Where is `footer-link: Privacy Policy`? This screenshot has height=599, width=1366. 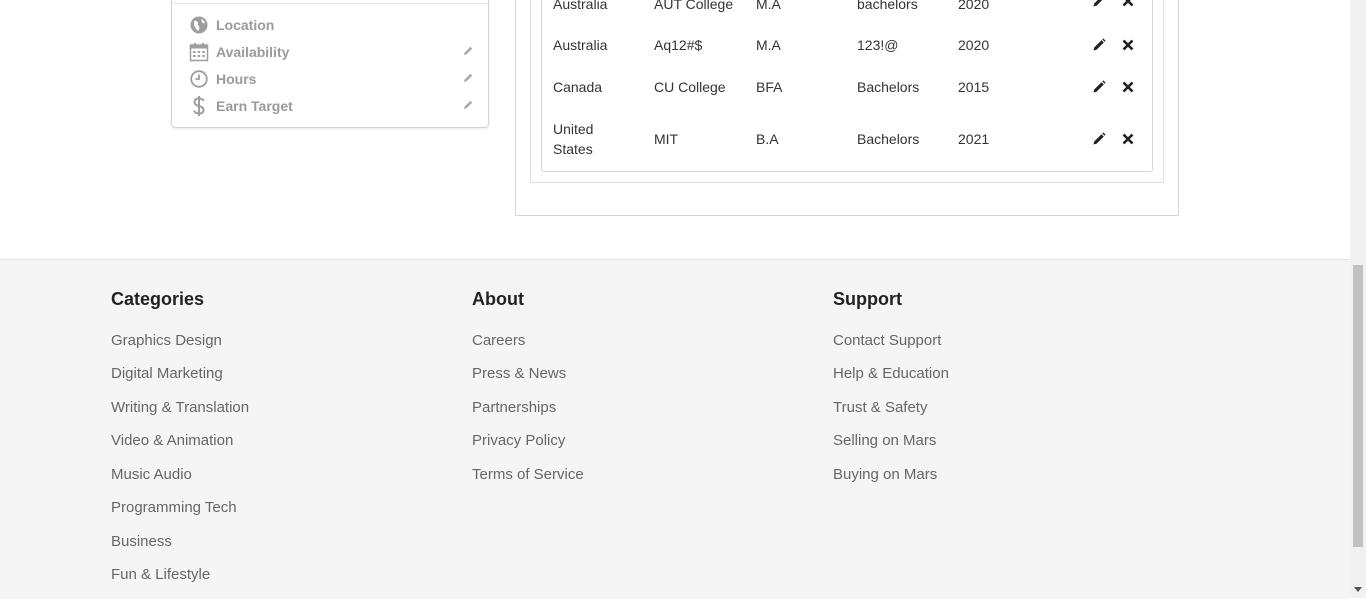 footer-link: Privacy Policy is located at coordinates (518, 441).